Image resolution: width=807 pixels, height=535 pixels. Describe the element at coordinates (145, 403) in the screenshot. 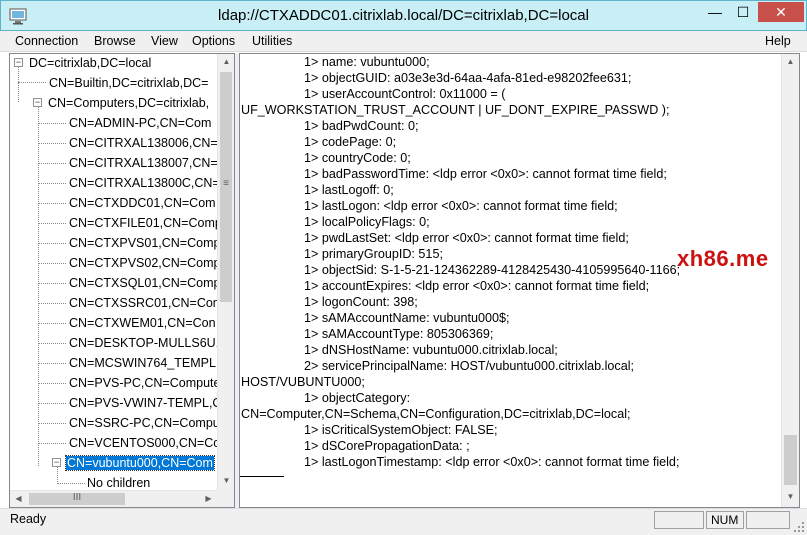

I see `tree-item-label: CN=PVS-VWIN7-TEMPL,C` at that location.